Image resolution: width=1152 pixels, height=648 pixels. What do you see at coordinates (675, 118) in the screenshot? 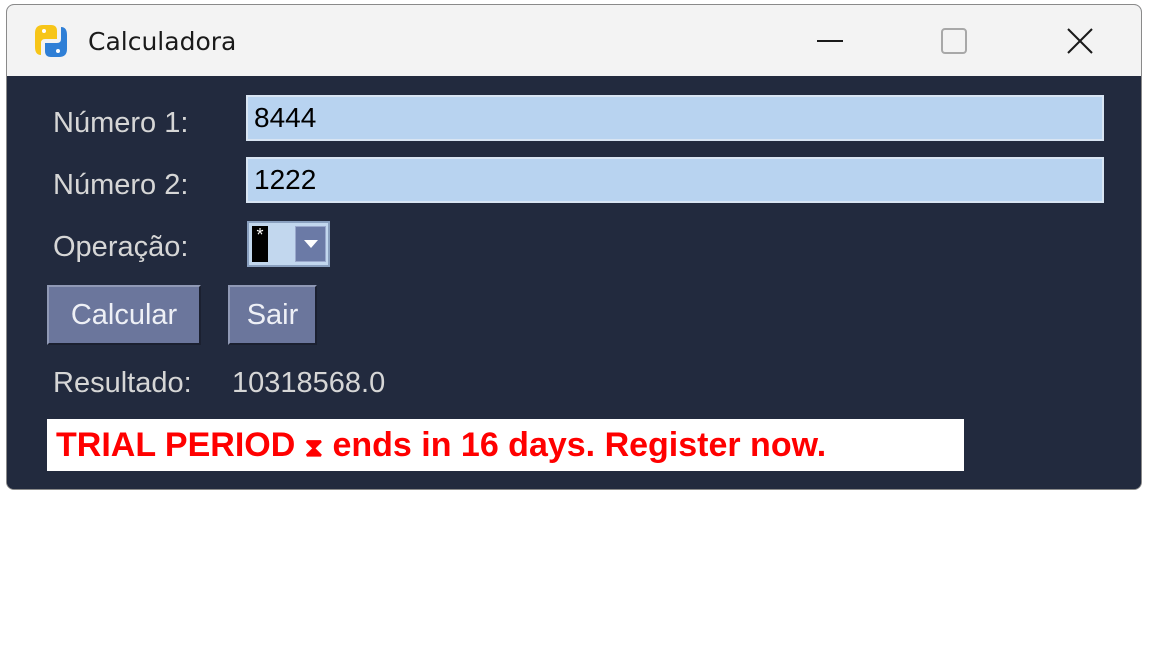
I see `numero1-input` at bounding box center [675, 118].